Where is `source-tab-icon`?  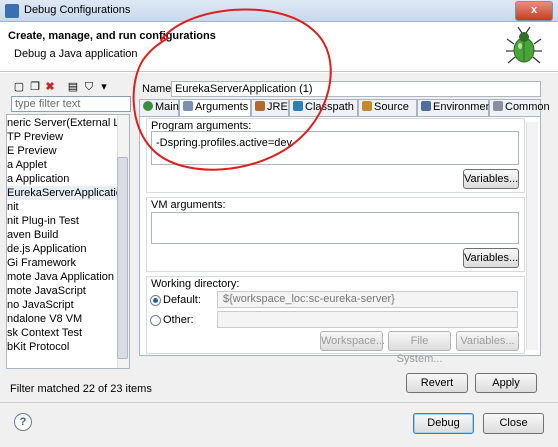 source-tab-icon is located at coordinates (367, 106).